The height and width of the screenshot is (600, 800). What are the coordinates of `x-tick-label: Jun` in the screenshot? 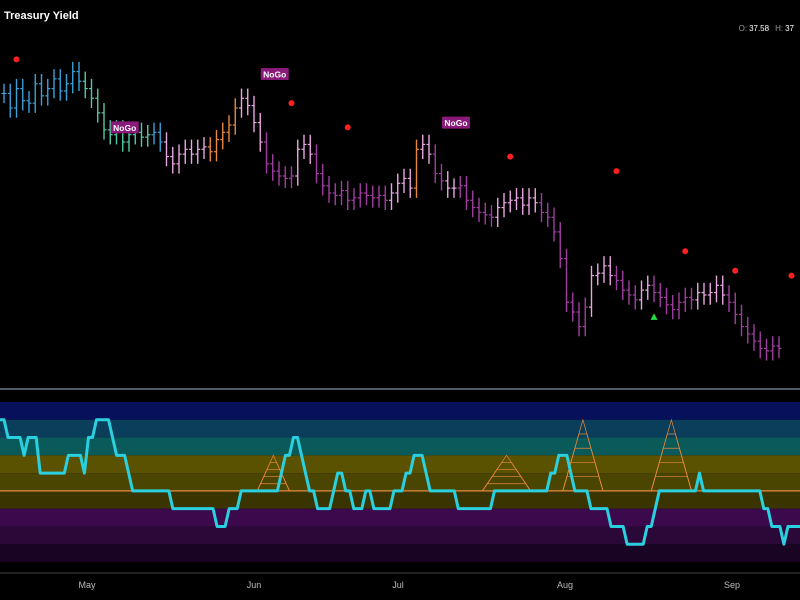 It's located at (254, 585).